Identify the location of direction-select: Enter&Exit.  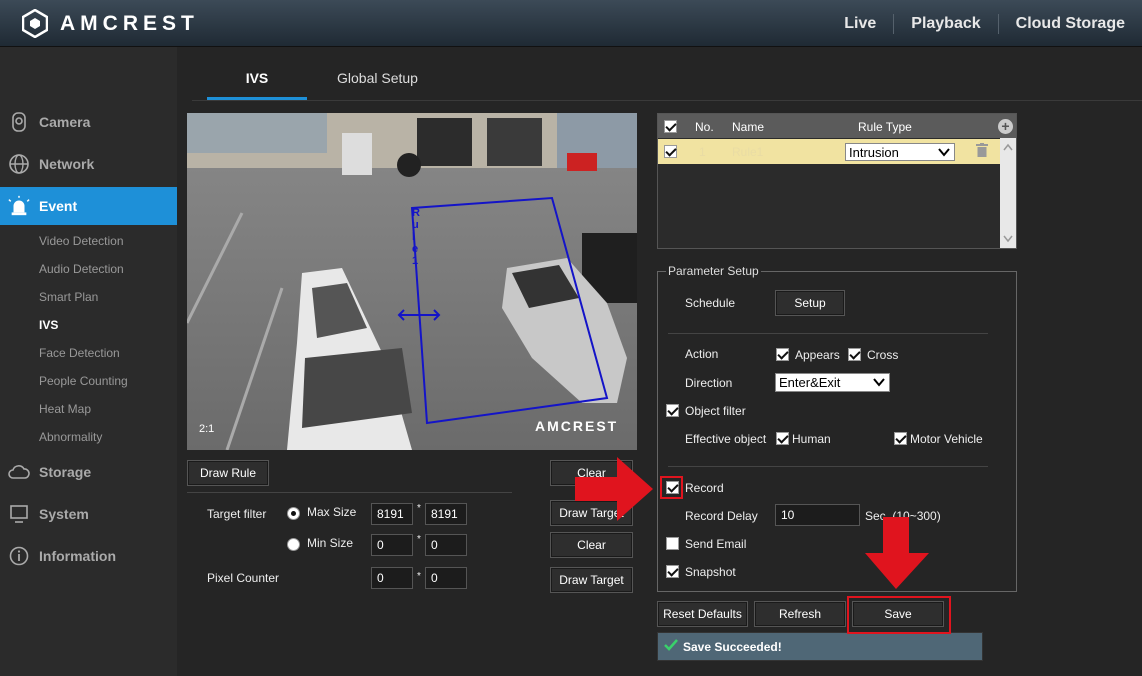
(832, 382).